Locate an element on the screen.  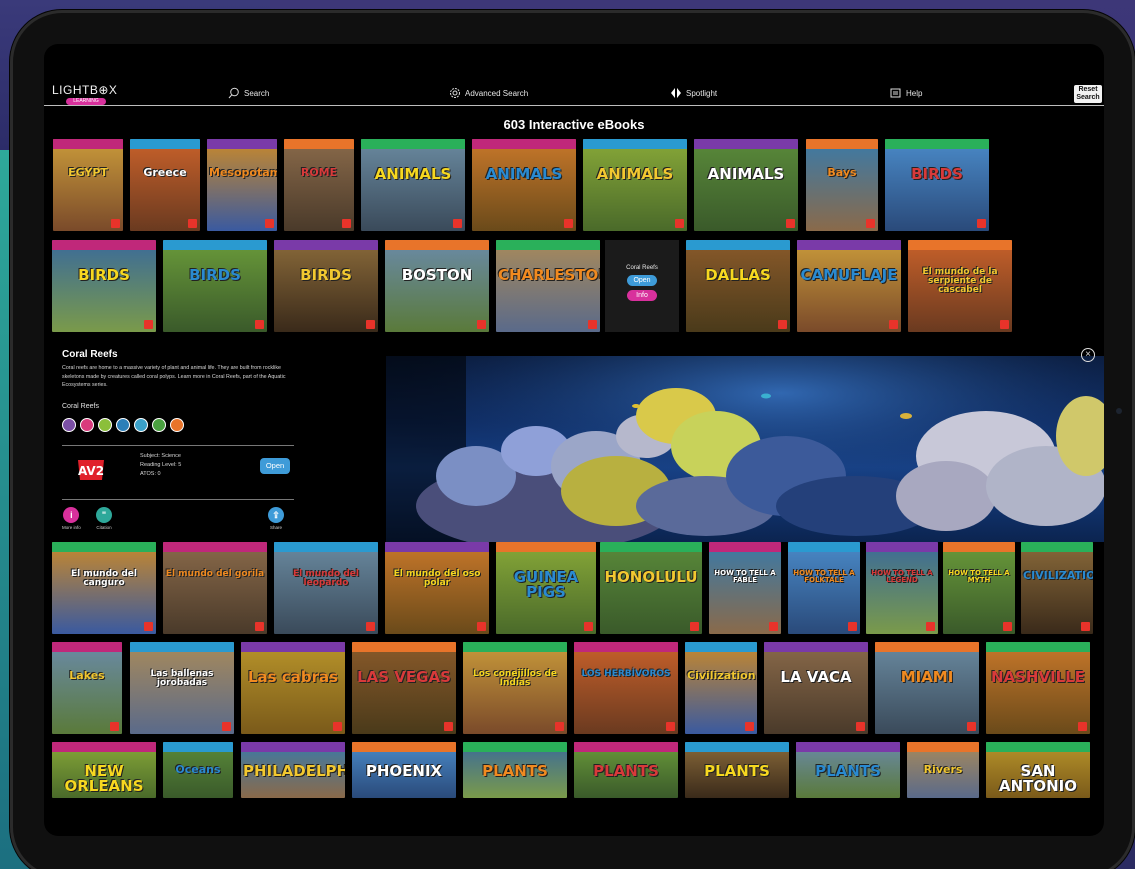
book-cover: HOW TO TELL A LEGEND is located at coordinates (902, 588).